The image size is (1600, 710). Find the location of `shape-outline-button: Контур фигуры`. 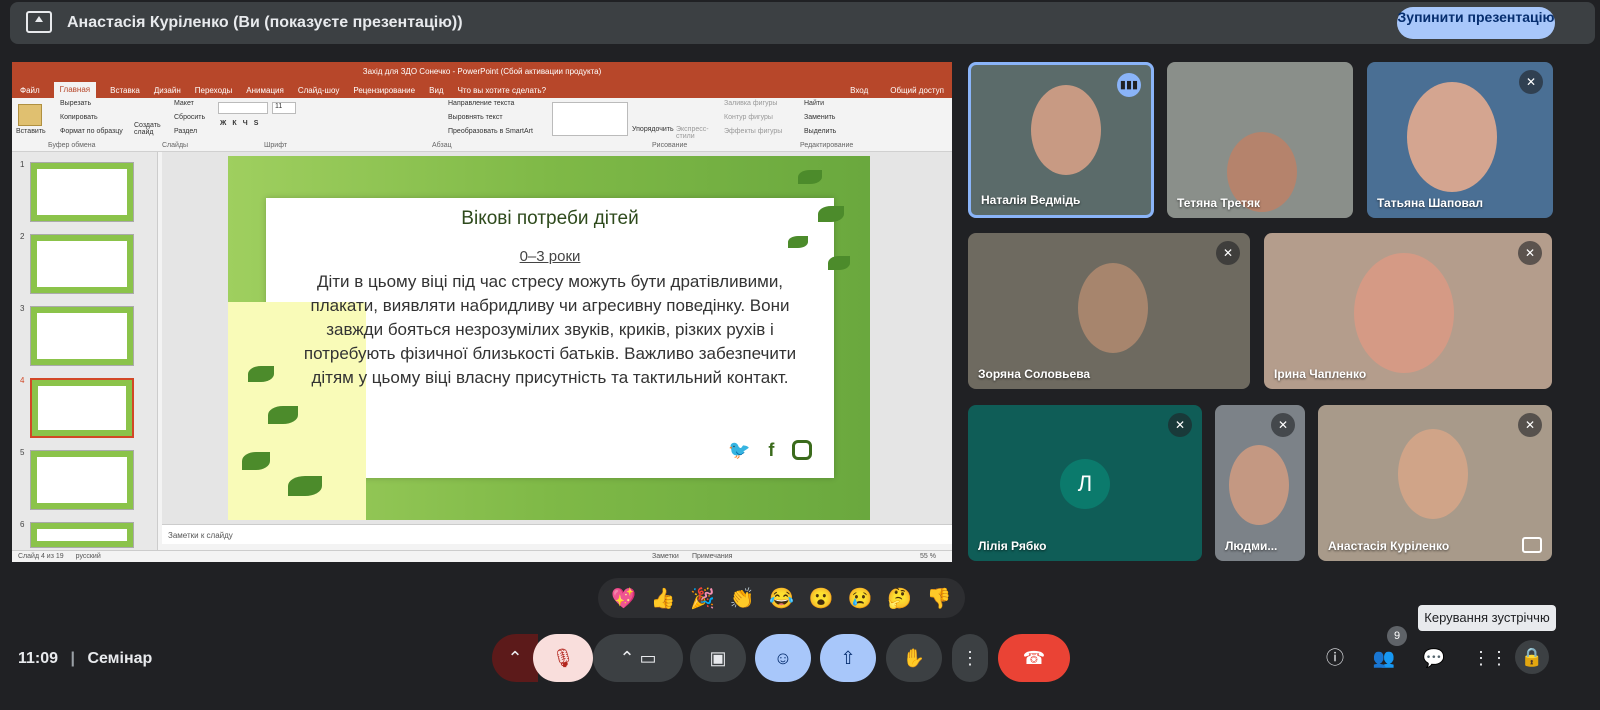

shape-outline-button: Контур фигуры is located at coordinates (748, 117).